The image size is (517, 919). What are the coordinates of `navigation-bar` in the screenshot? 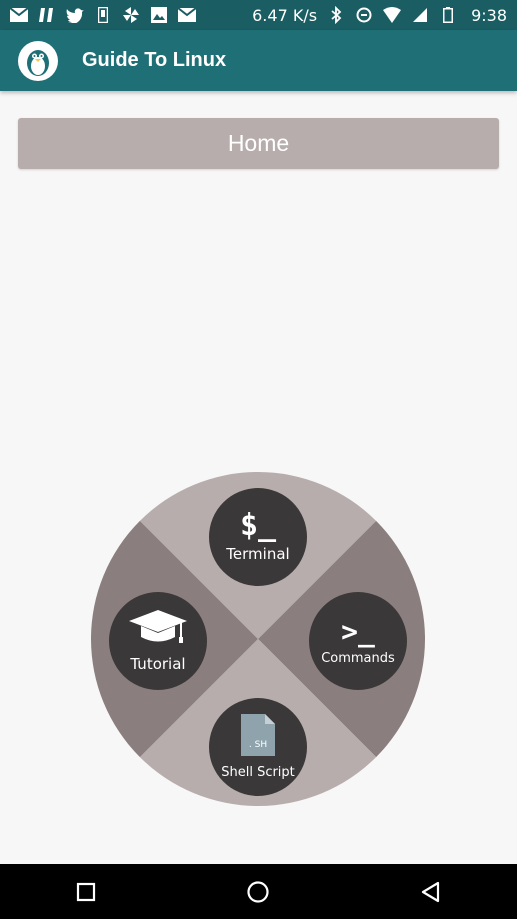 It's located at (258, 891).